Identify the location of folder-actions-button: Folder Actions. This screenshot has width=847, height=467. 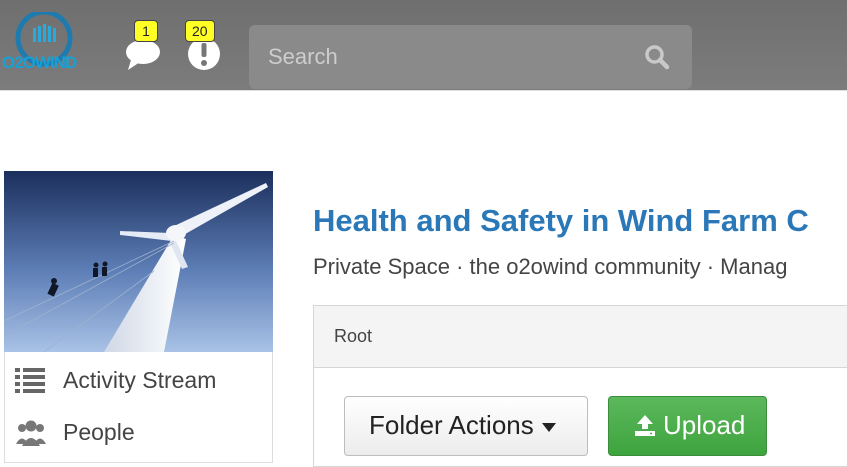
(466, 426).